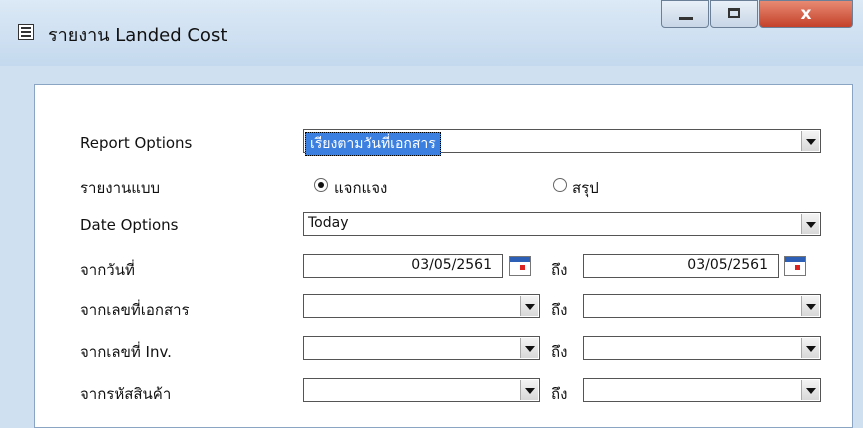 This screenshot has height=428, width=863. What do you see at coordinates (126, 352) in the screenshot?
I see `from-inv-no-label: จากเลขที่ Inv.` at bounding box center [126, 352].